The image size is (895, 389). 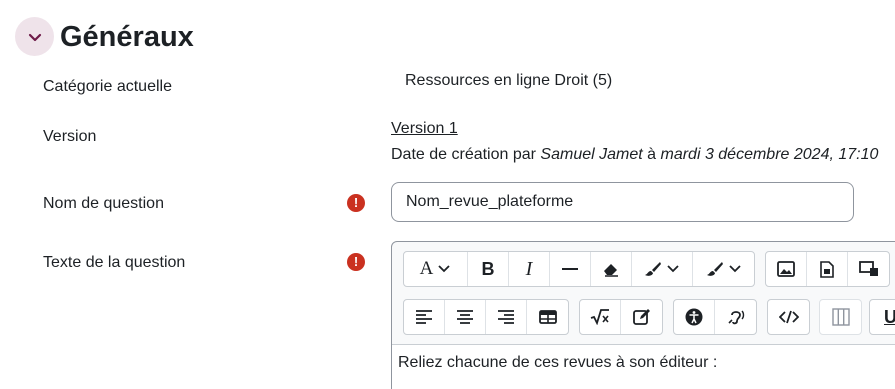 What do you see at coordinates (509, 80) in the screenshot?
I see `category-value: Ressources en ligne Droit (5)` at bounding box center [509, 80].